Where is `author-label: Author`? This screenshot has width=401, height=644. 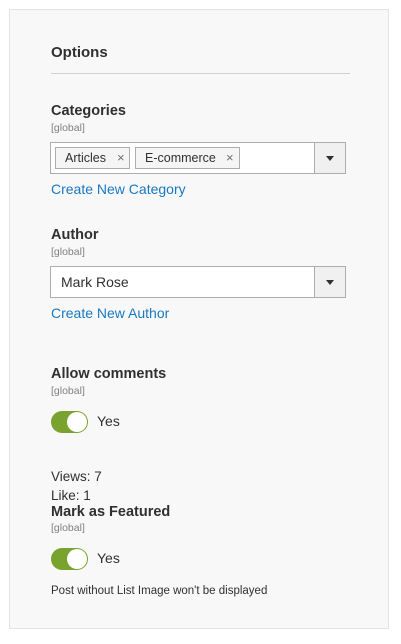
author-label: Author is located at coordinates (75, 235).